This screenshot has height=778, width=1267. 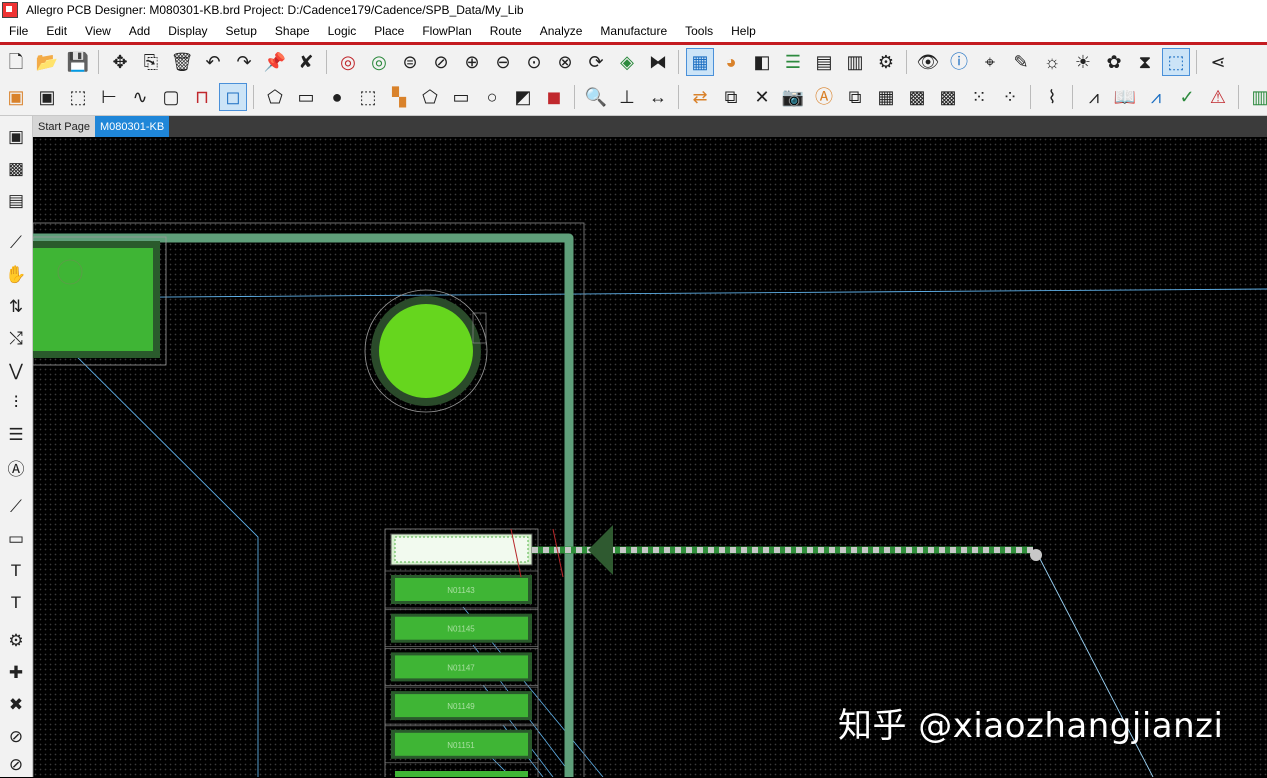 I want to click on menu-place: Place, so click(x=389, y=31).